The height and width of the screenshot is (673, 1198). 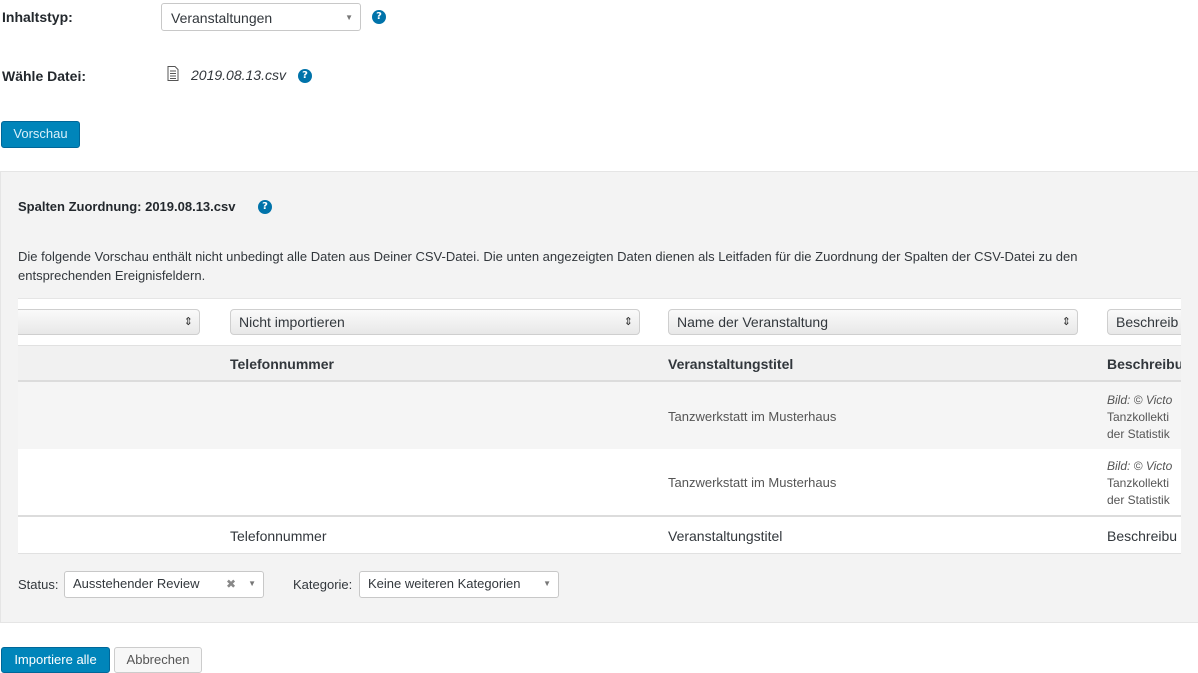 What do you see at coordinates (731, 364) in the screenshot?
I see `header-cell: Veranstaltungstitel` at bounding box center [731, 364].